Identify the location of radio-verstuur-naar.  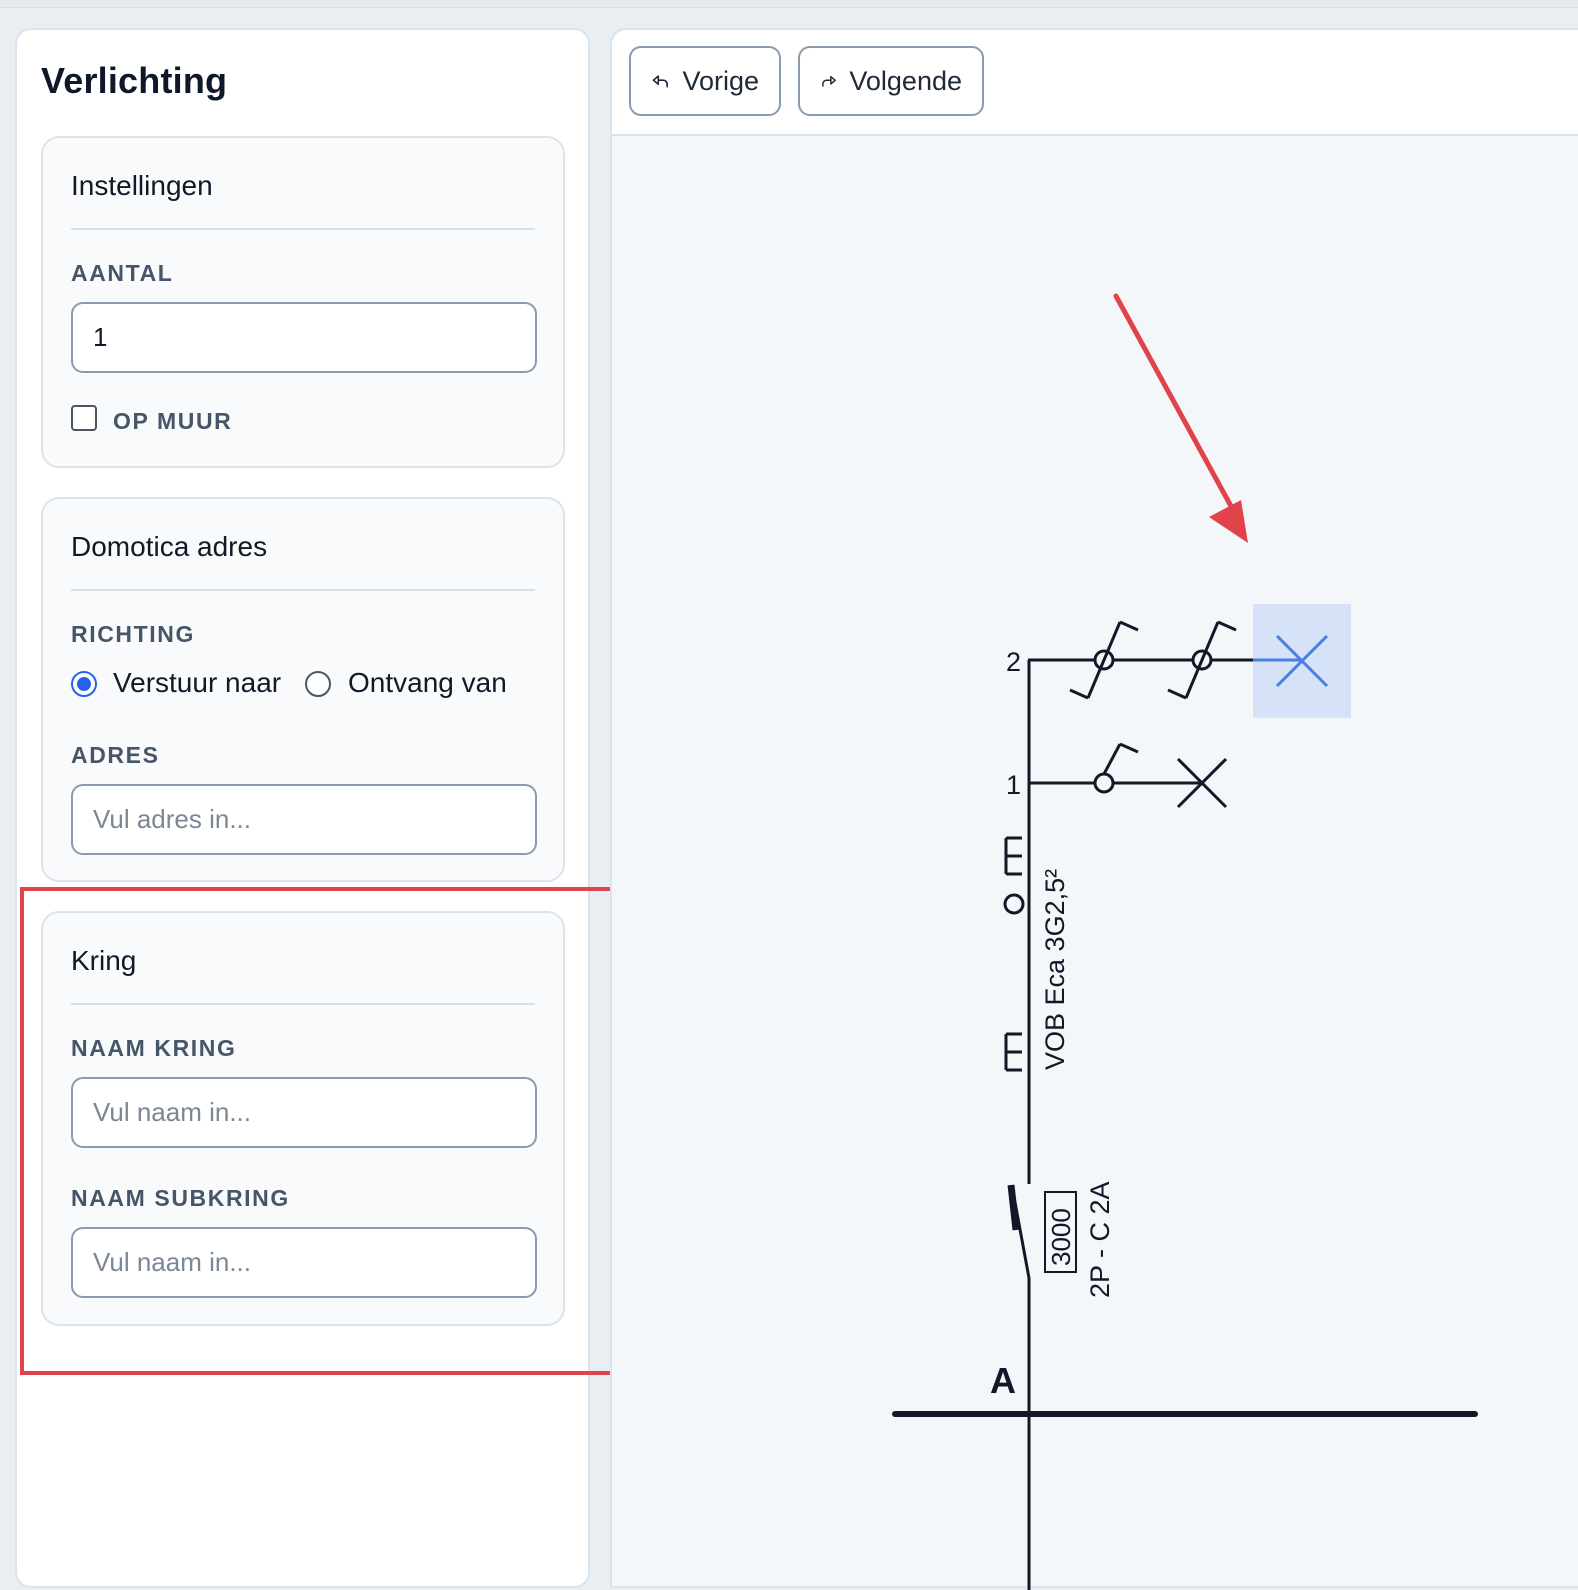
(84, 684).